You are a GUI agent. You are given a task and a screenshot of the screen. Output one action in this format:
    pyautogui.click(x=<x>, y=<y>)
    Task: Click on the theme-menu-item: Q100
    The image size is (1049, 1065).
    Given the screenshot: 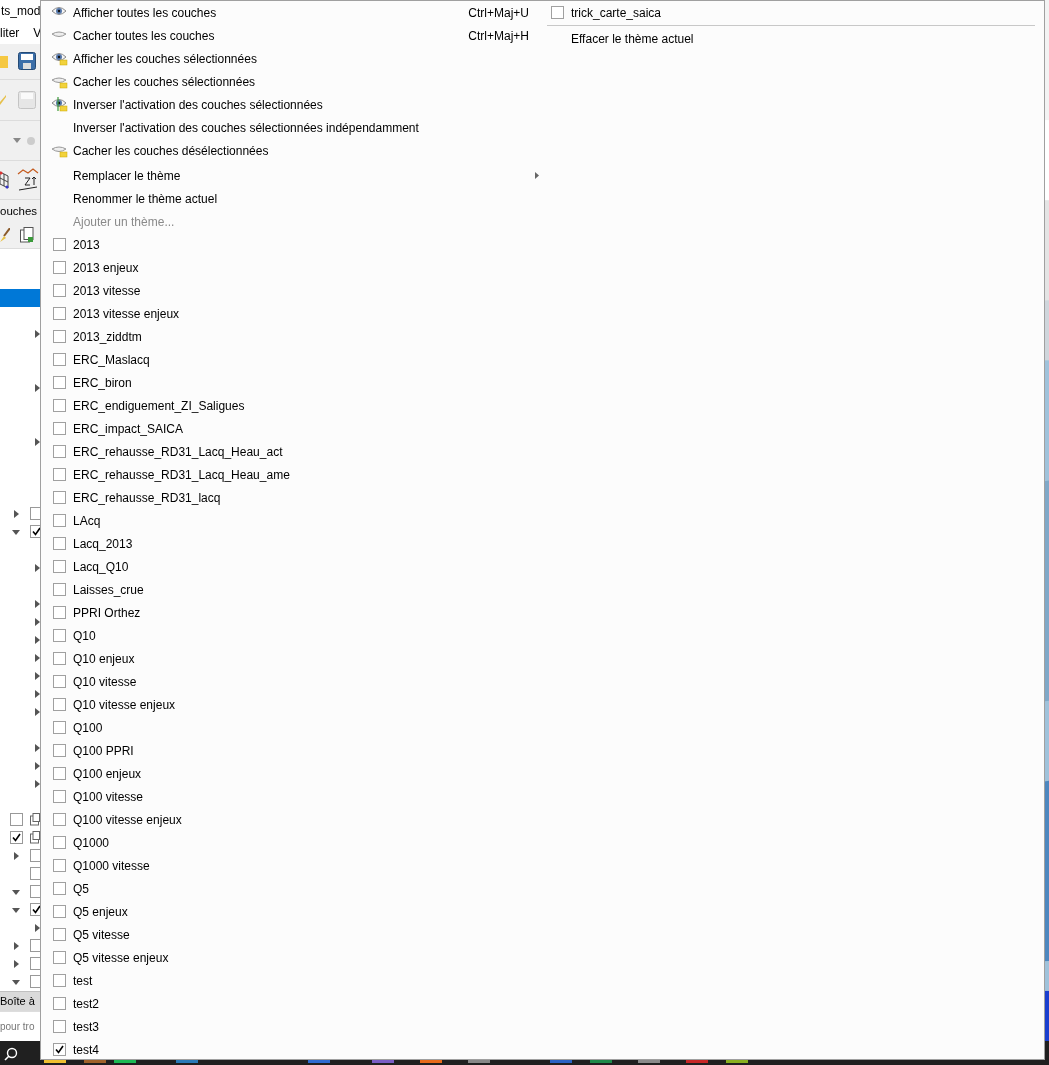 What is the action you would take?
    pyautogui.click(x=292, y=727)
    